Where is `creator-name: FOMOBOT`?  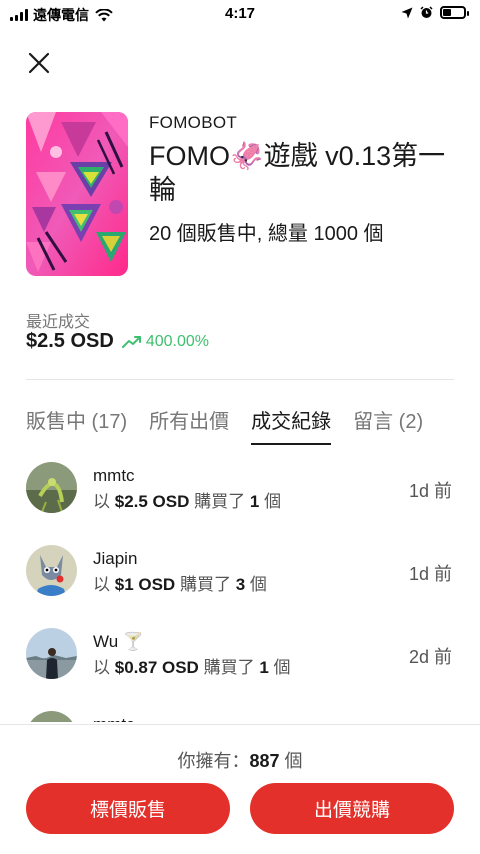
creator-name: FOMOBOT is located at coordinates (304, 123).